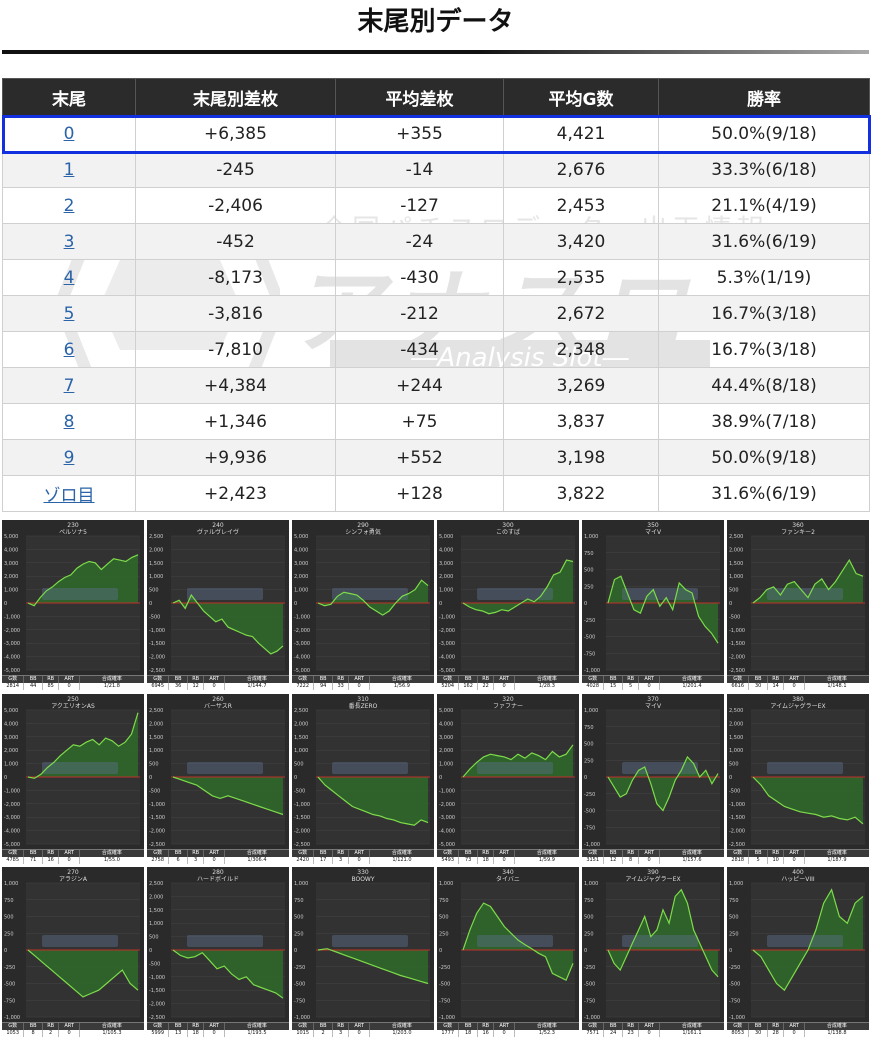  What do you see at coordinates (444, 934) in the screenshot?
I see `y-tick-label: 250` at bounding box center [444, 934].